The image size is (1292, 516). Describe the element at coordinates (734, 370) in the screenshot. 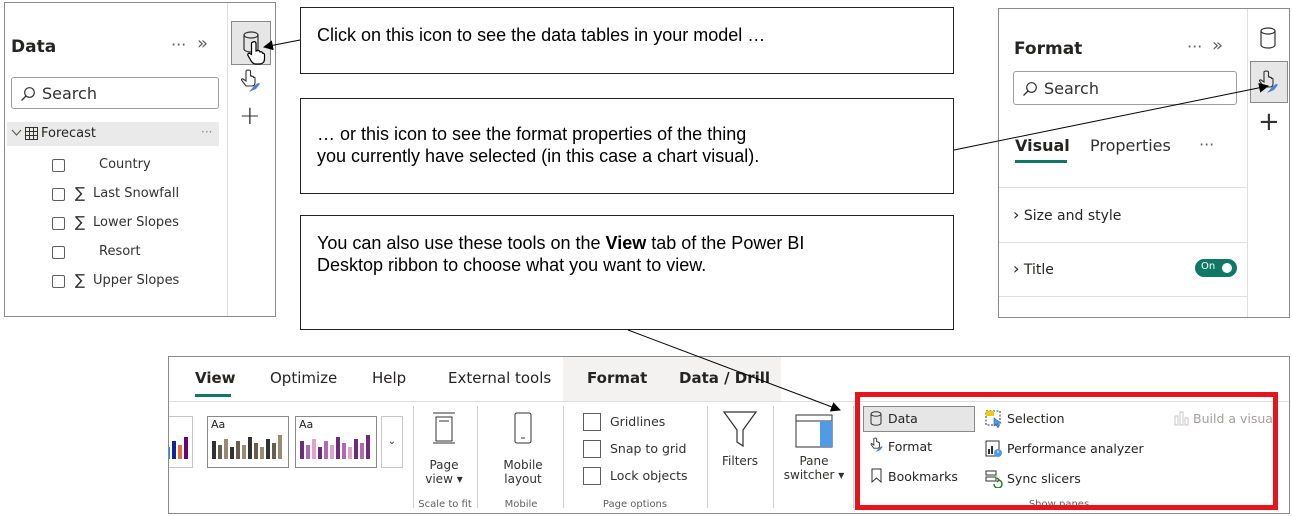

I see `arrow-to-show-panes` at that location.